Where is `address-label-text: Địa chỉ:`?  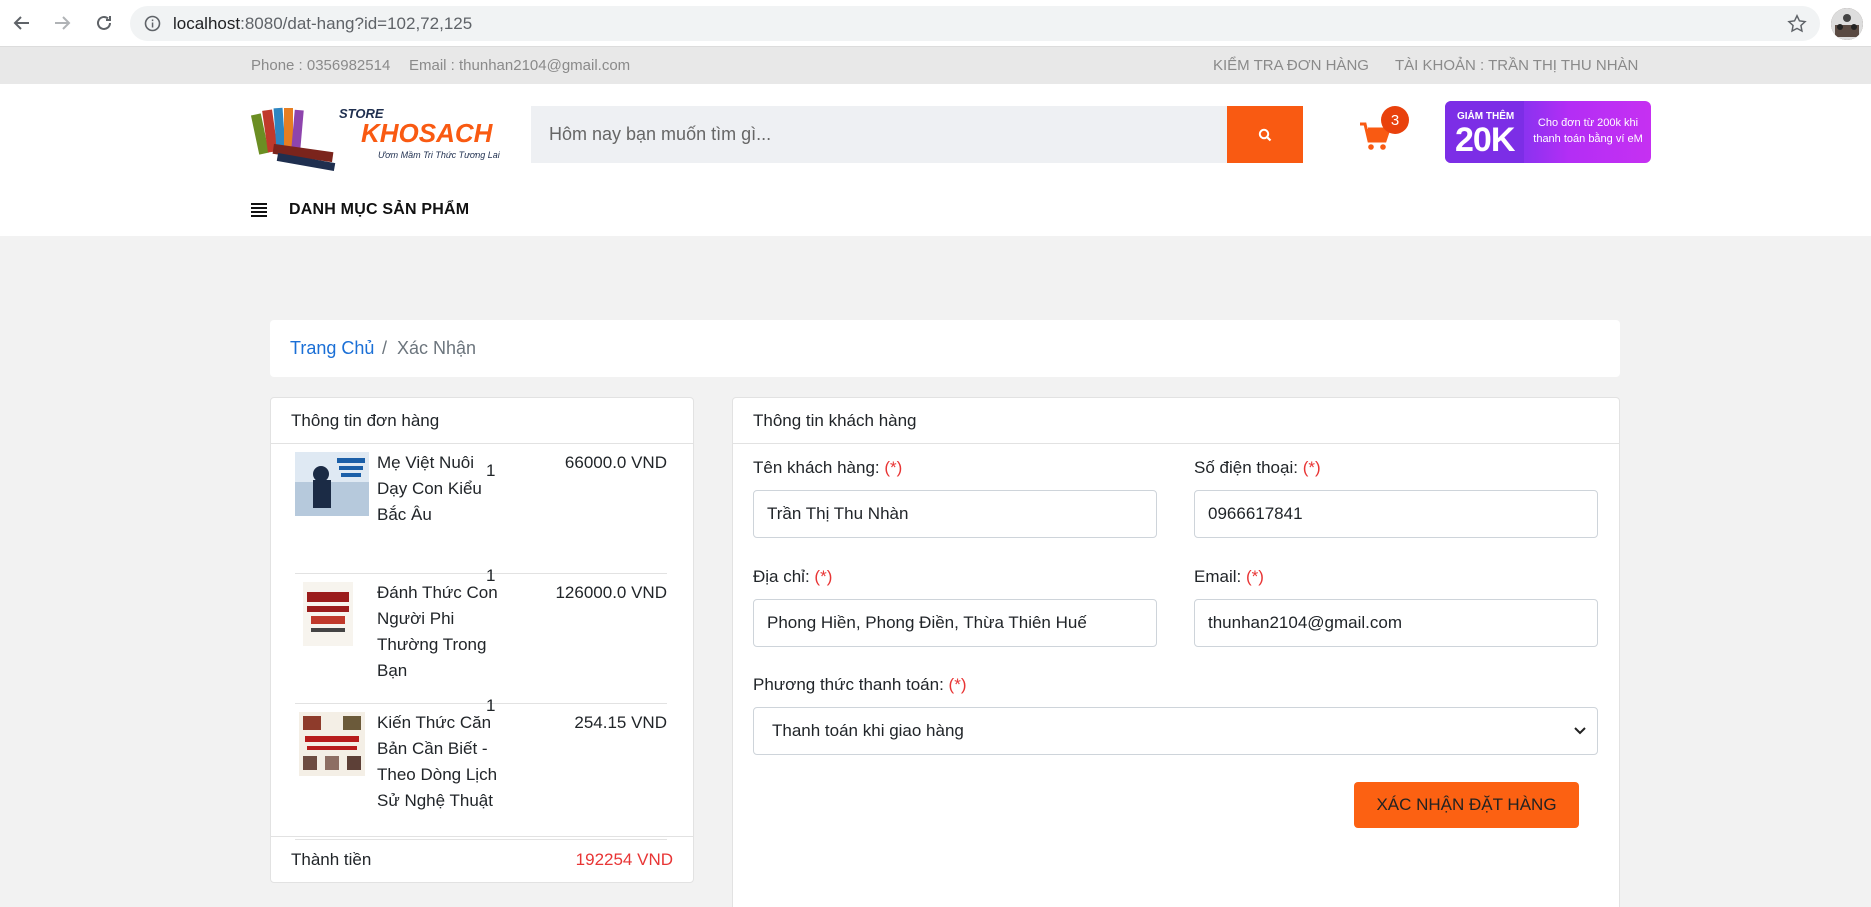 address-label-text: Địa chỉ: is located at coordinates (781, 576).